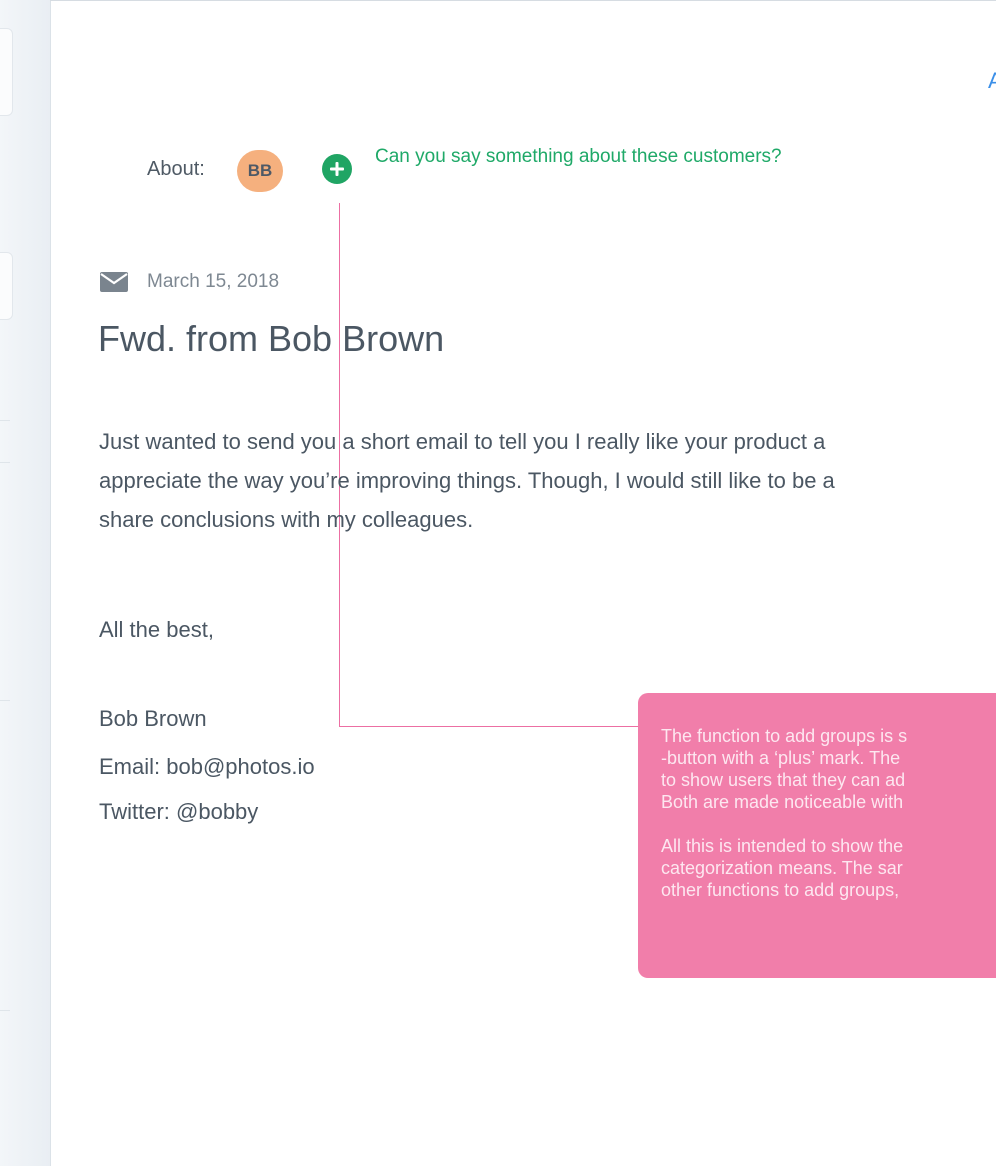 This screenshot has height=1166, width=996. Describe the element at coordinates (213, 281) in the screenshot. I see `email-date: March 15, 2018` at that location.